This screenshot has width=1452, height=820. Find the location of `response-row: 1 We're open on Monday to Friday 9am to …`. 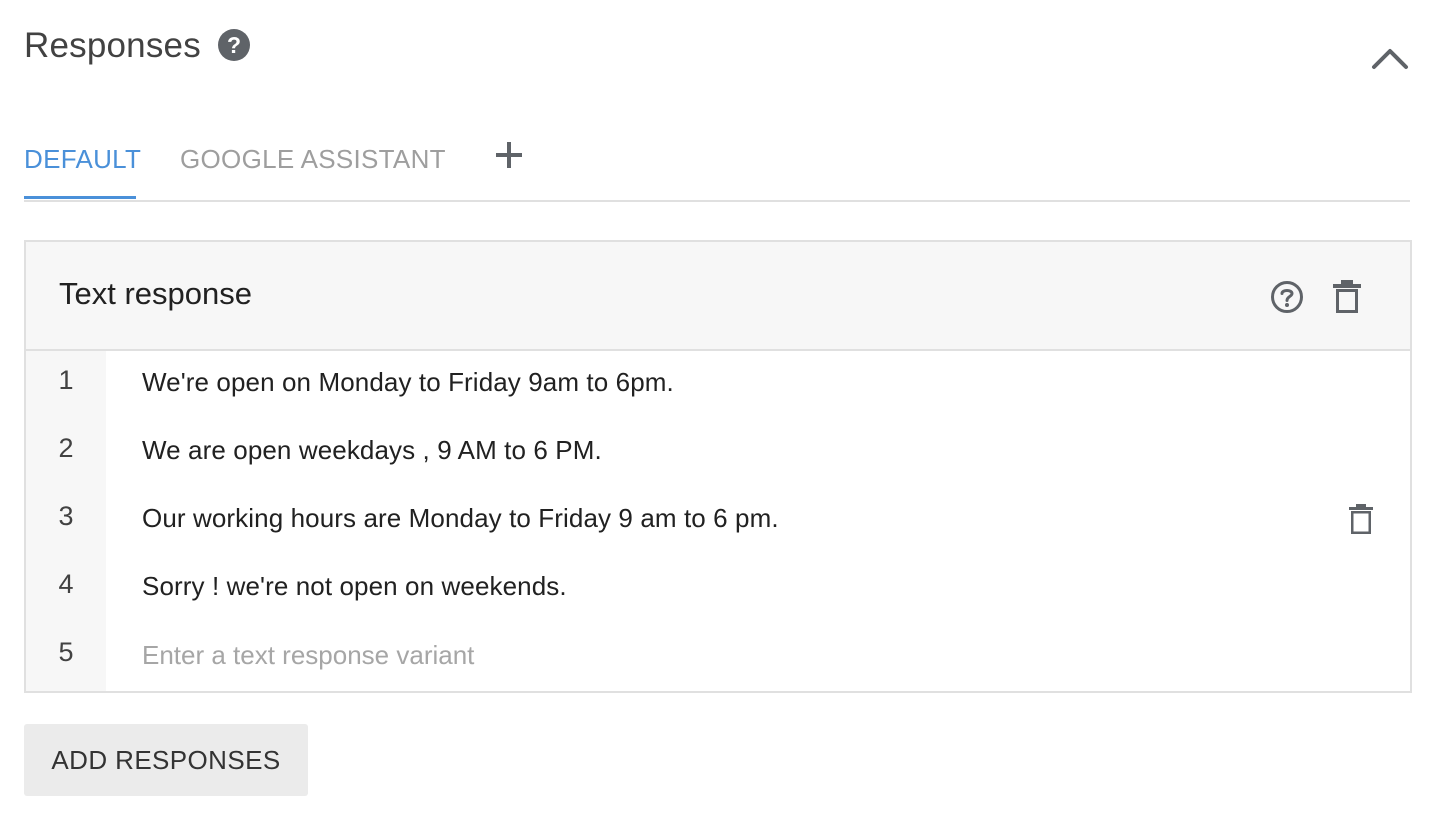

response-row: 1 We're open on Monday to Friday 9am to … is located at coordinates (718, 385).